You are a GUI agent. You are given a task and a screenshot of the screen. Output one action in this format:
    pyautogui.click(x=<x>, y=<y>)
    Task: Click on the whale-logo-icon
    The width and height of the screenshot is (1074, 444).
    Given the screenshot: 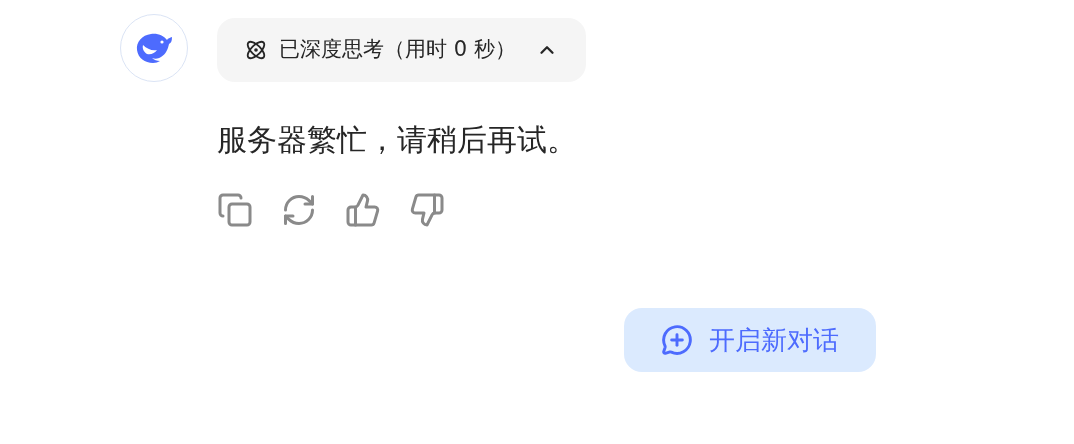 What is the action you would take?
    pyautogui.click(x=154, y=48)
    